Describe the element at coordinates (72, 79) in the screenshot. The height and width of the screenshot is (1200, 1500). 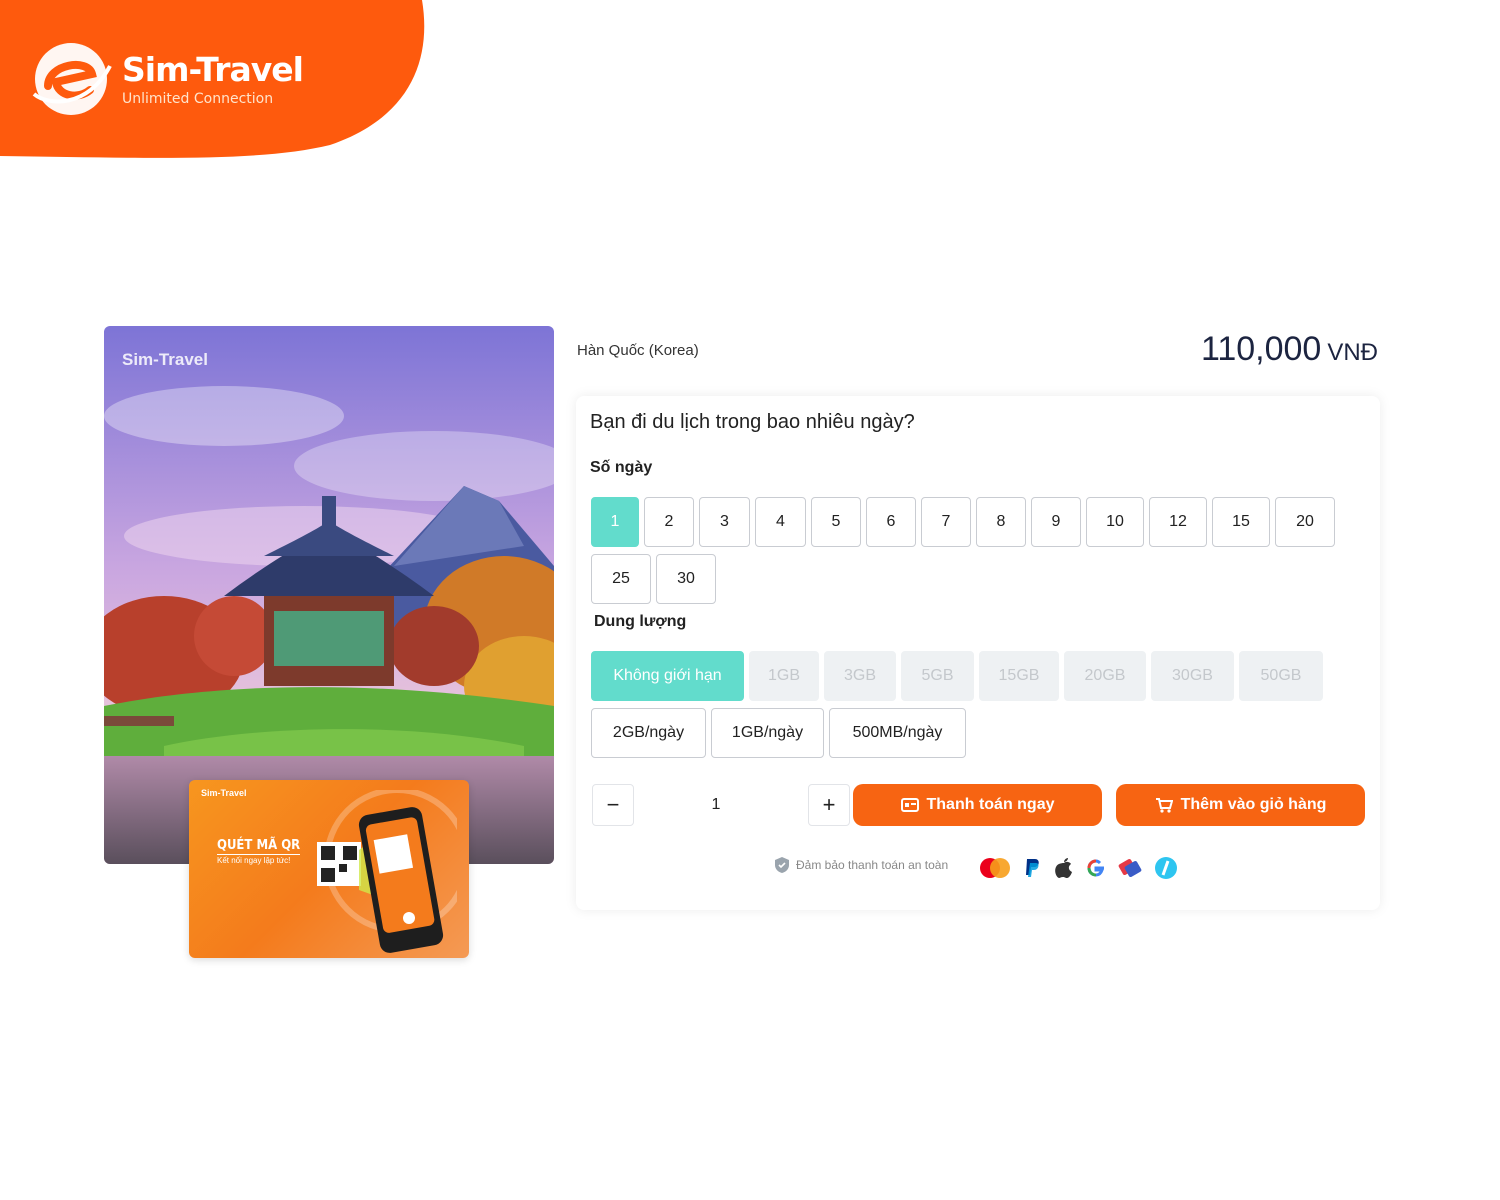
I see `logo-e-icon` at that location.